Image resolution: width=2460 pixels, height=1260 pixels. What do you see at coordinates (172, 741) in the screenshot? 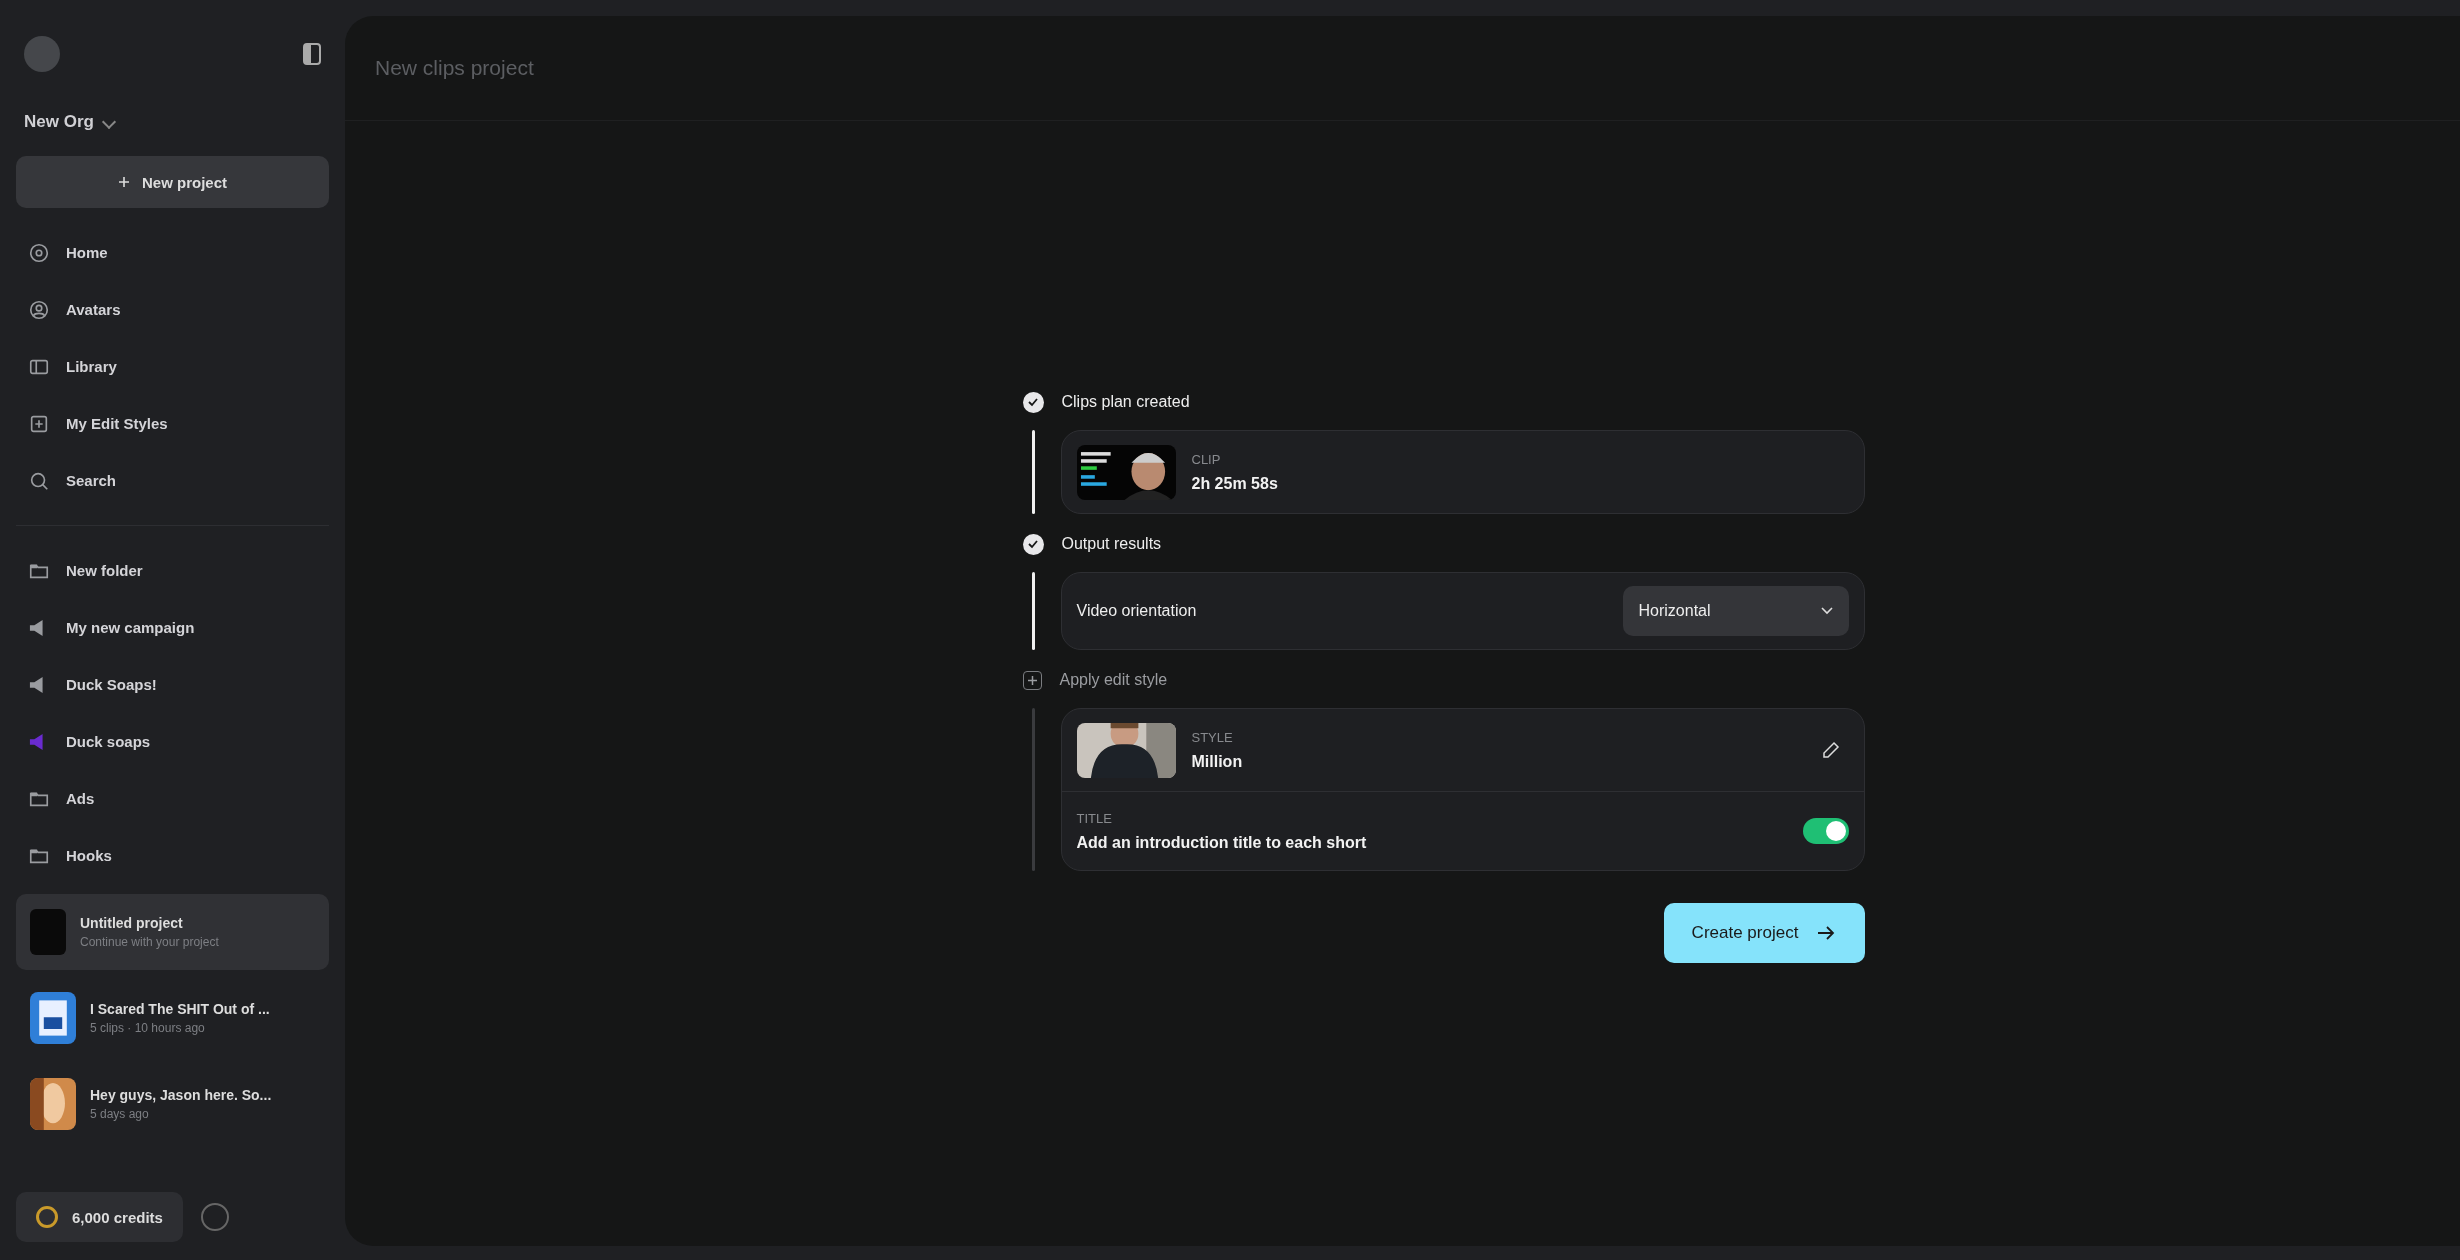
I see `folder-item: Duck soaps` at bounding box center [172, 741].